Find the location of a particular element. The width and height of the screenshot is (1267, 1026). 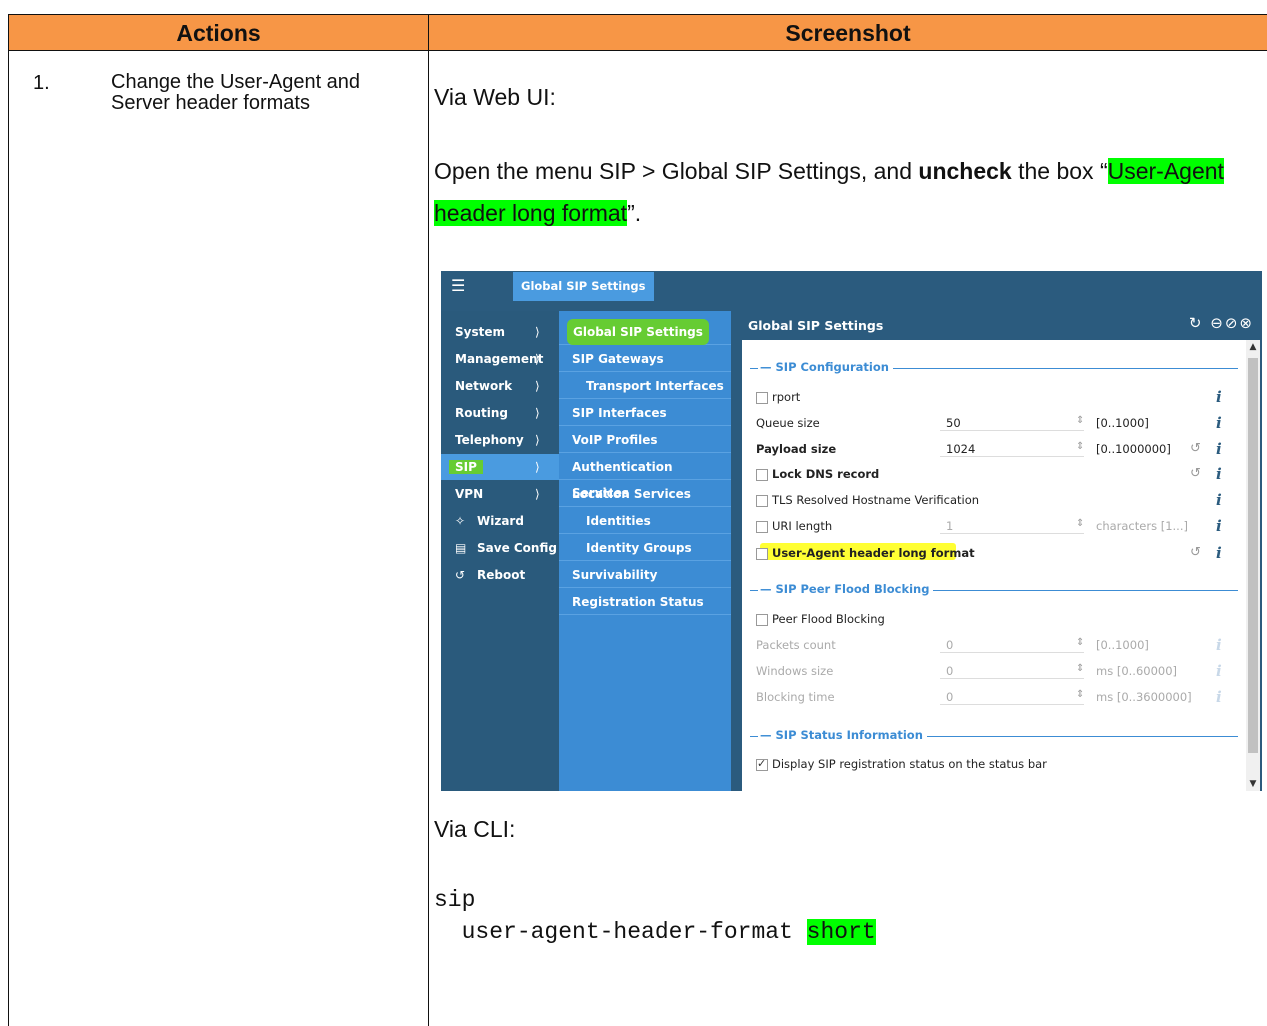

section-sip-status-information: — SIP Status Information is located at coordinates (994, 736).